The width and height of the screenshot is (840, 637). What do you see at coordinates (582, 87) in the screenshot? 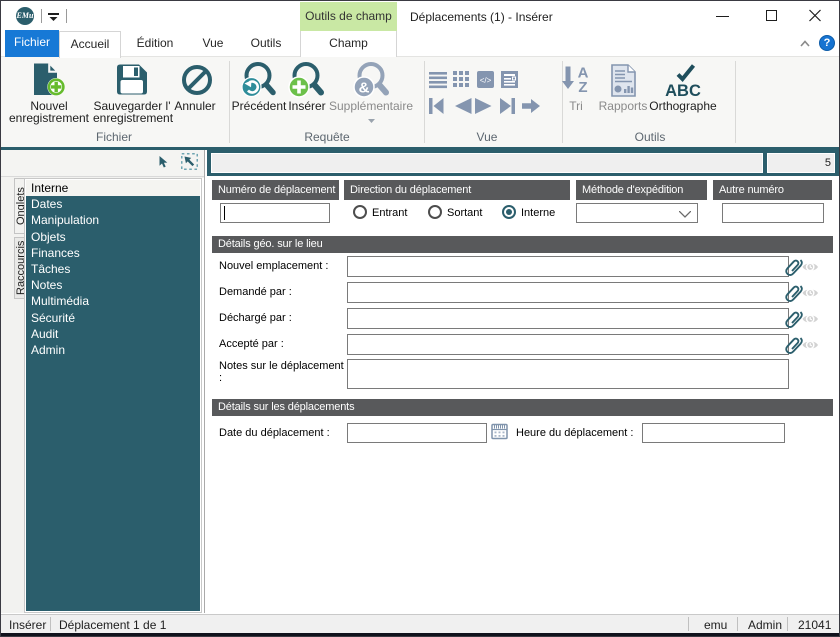
I see `svg-text: Z` at bounding box center [582, 87].